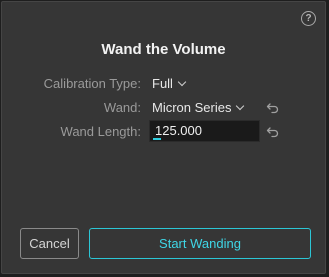 This screenshot has height=277, width=329. I want to click on wand-dropdown: Micron Series, so click(198, 108).